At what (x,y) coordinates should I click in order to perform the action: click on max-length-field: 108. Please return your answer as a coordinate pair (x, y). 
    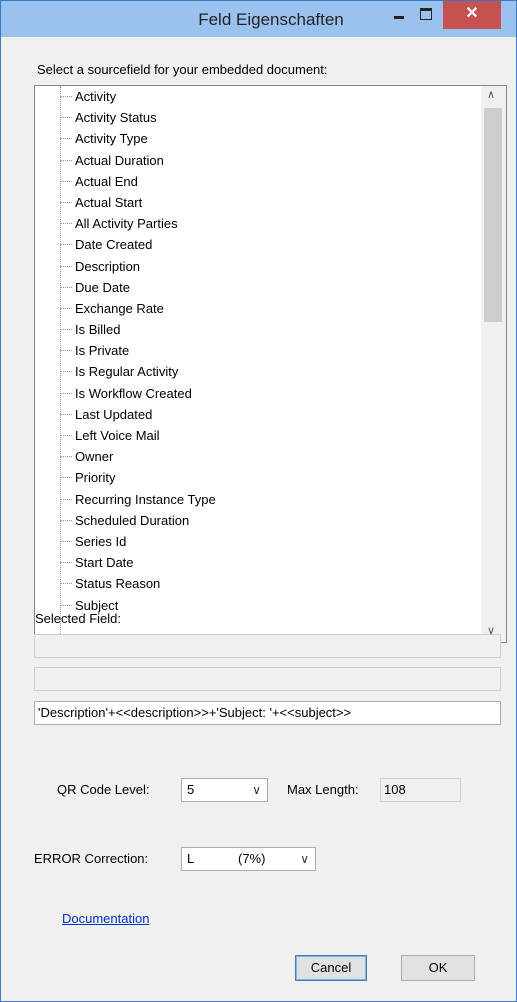
    Looking at the image, I should click on (420, 790).